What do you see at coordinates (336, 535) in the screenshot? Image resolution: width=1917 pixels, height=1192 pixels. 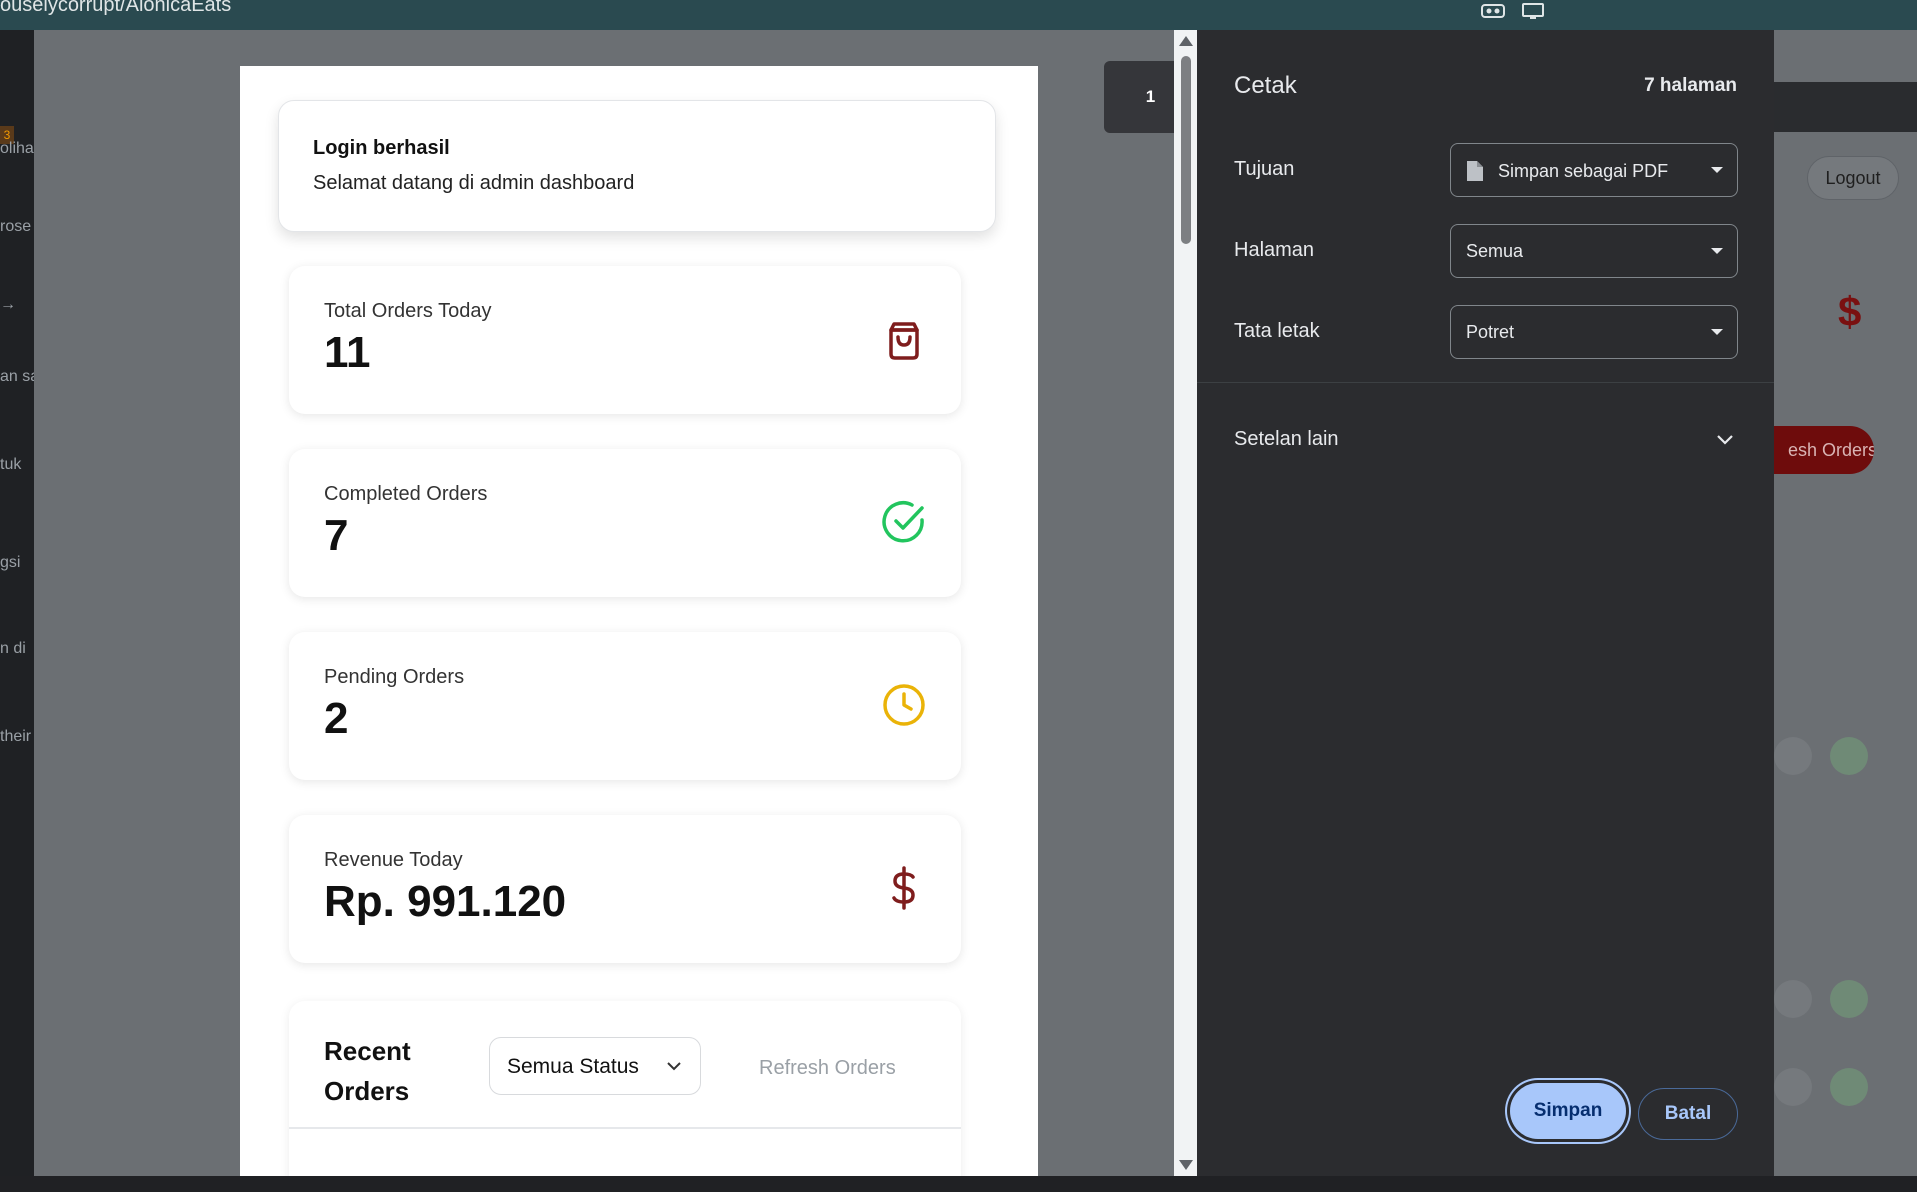 I see `stat-value: 7` at bounding box center [336, 535].